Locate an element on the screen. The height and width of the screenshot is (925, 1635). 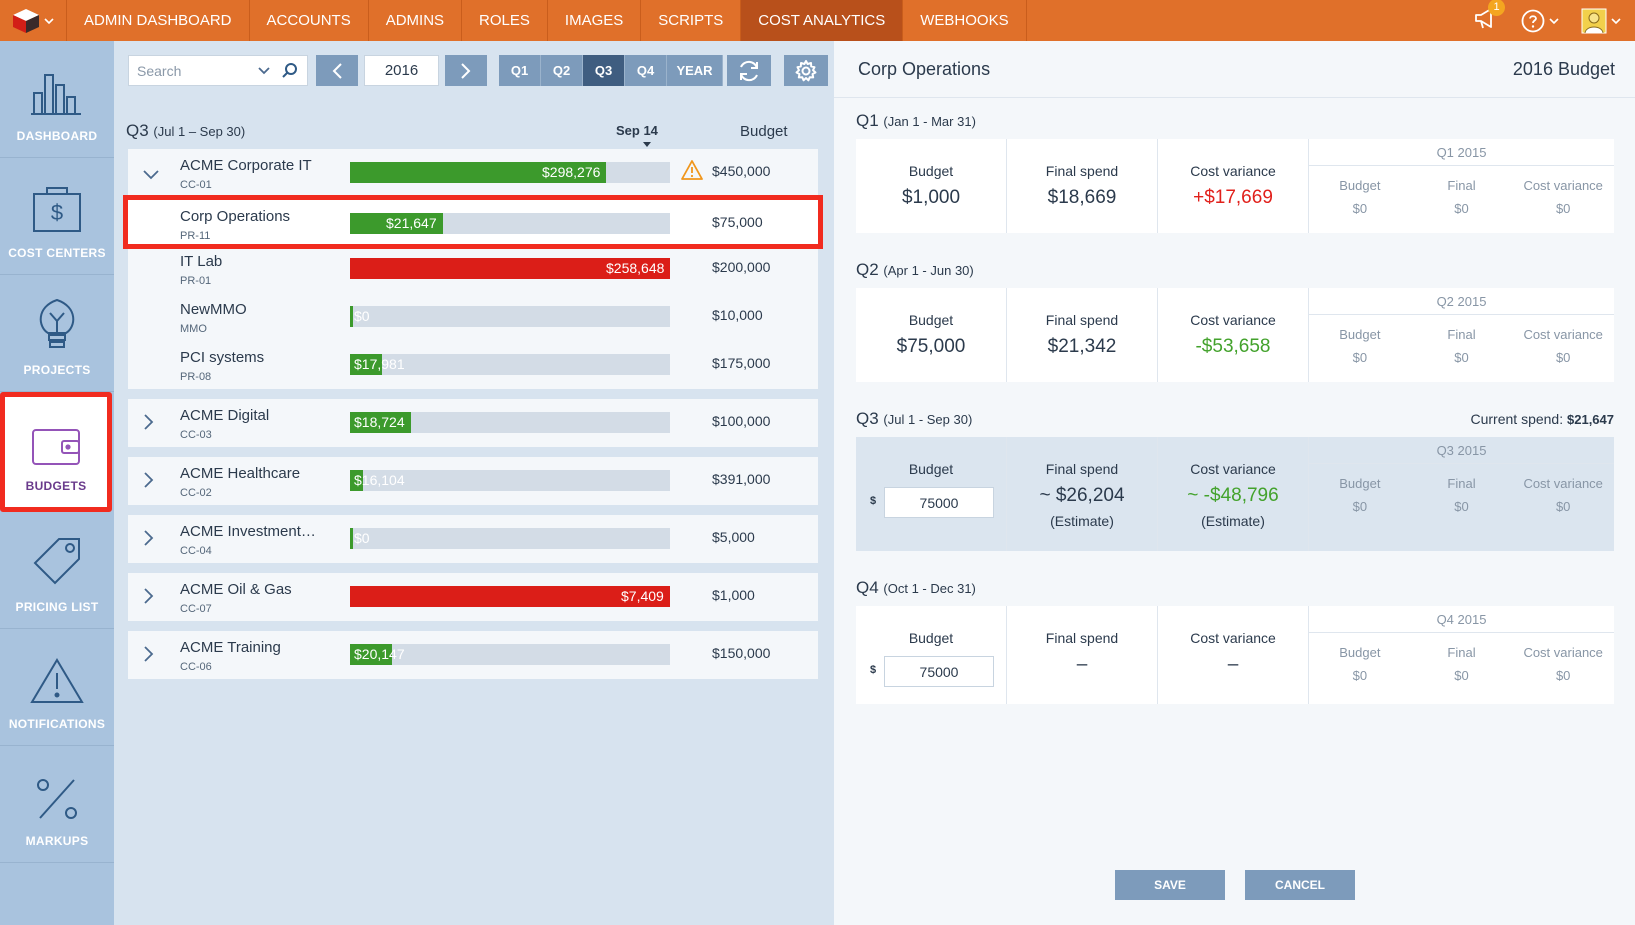
nav-accounts: ACCOUNTS is located at coordinates (309, 20).